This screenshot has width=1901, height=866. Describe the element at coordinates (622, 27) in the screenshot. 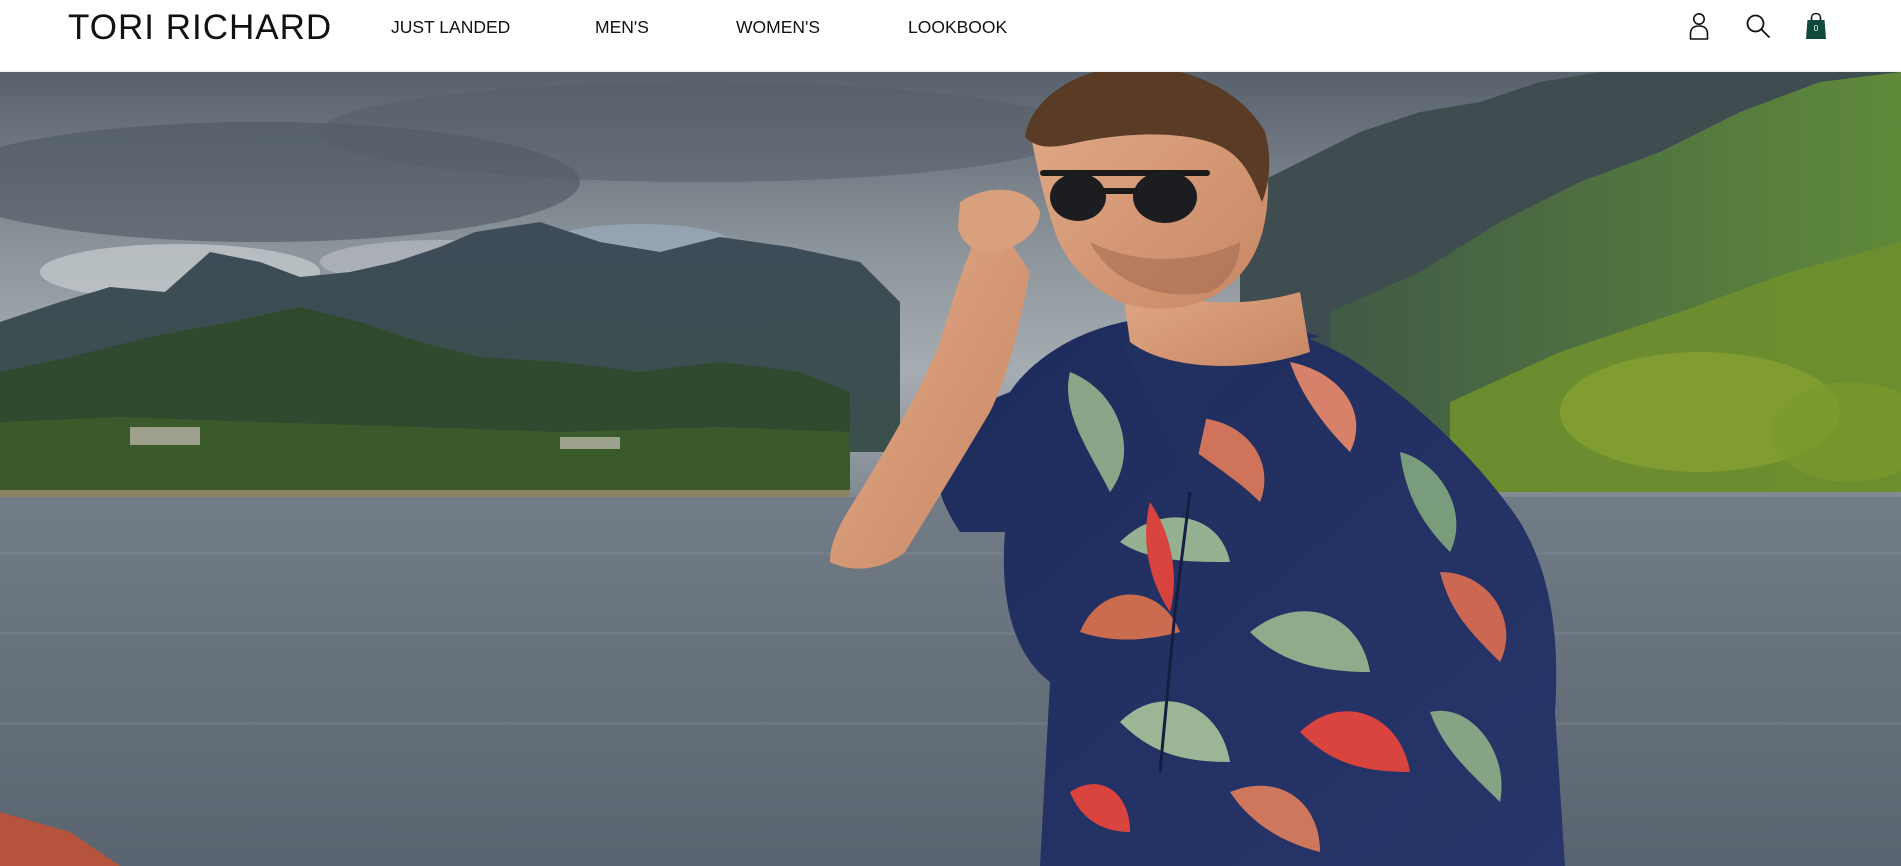

I see `nav-item-mens: MEN'S` at that location.